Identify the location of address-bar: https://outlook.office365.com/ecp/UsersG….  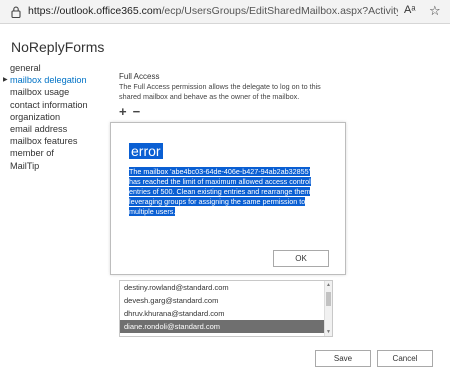
(225, 12).